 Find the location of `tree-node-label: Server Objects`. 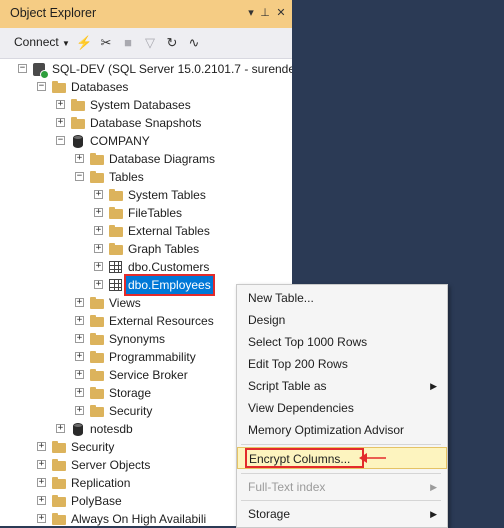

tree-node-label: Server Objects is located at coordinates (111, 465).